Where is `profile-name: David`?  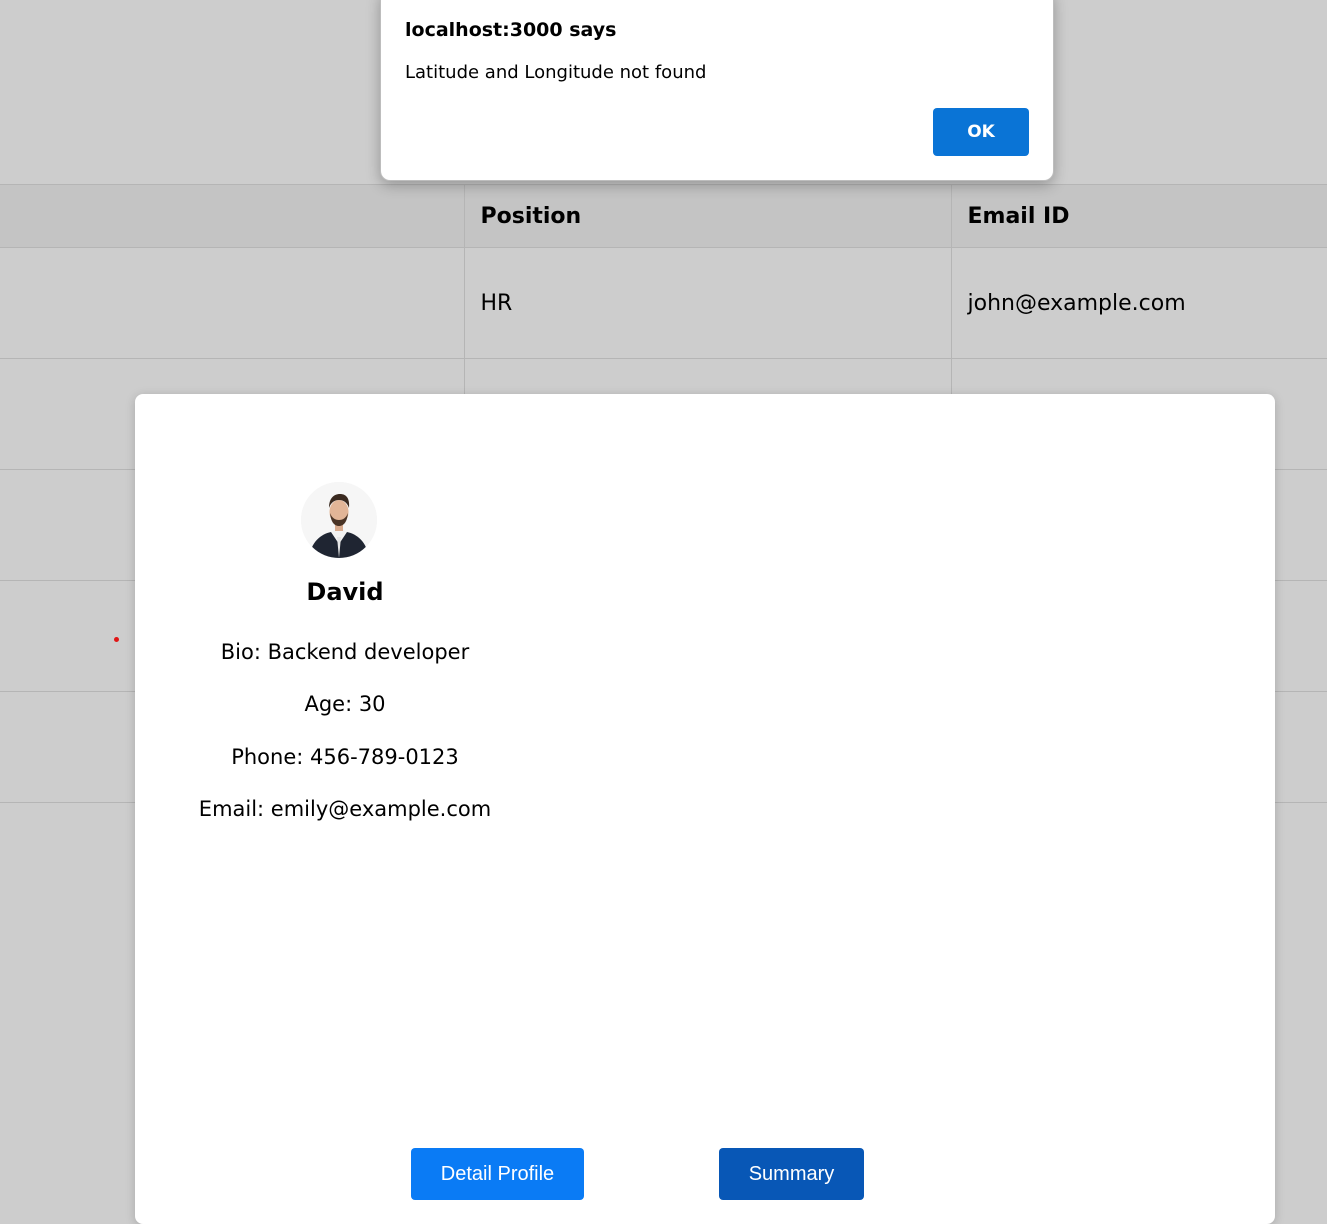 profile-name: David is located at coordinates (345, 592).